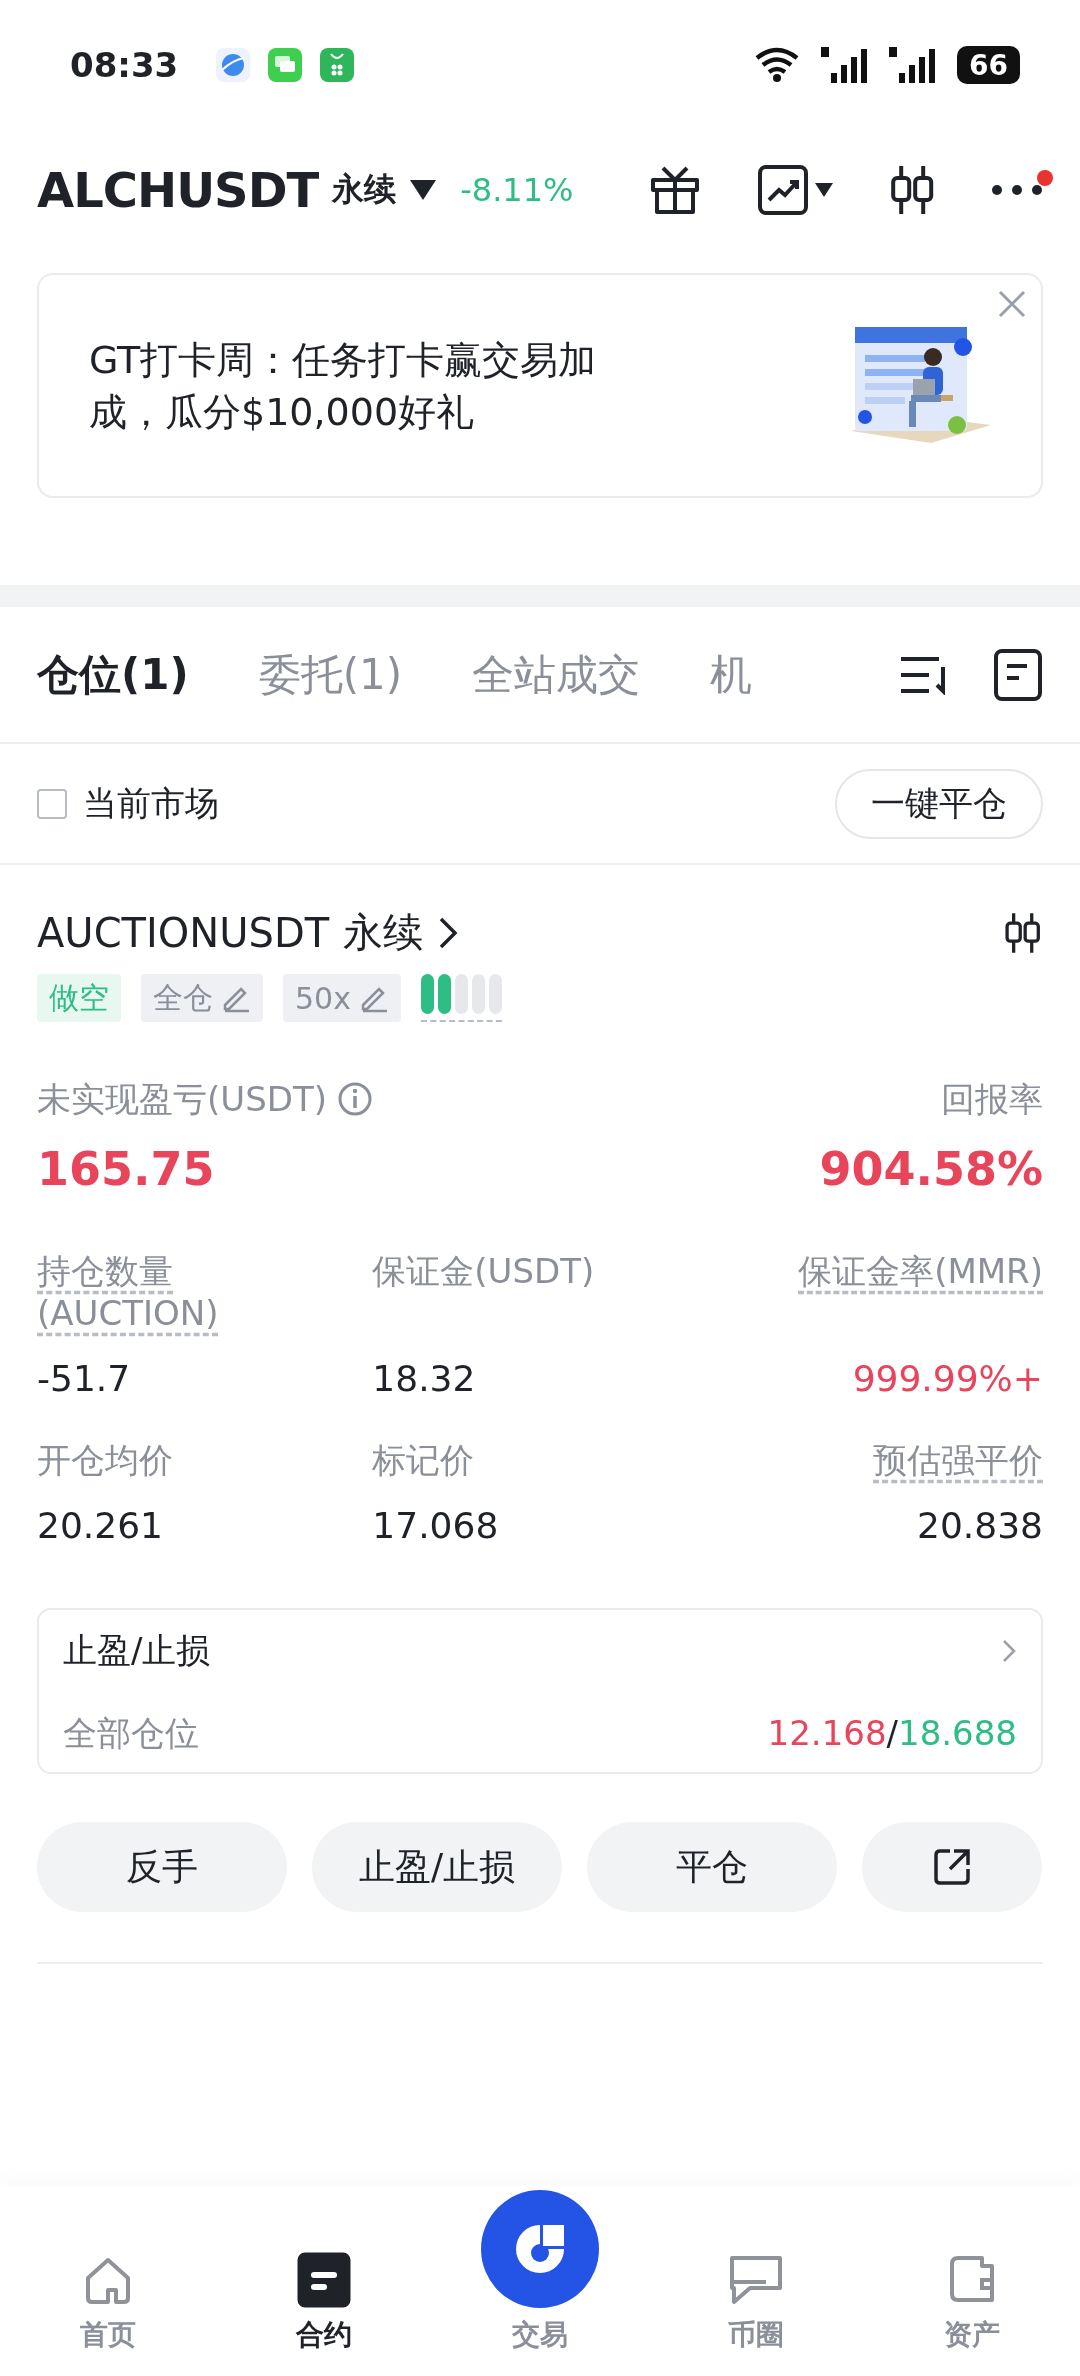 The image size is (1080, 2376). What do you see at coordinates (162, 1867) in the screenshot?
I see `action-button: 反手` at bounding box center [162, 1867].